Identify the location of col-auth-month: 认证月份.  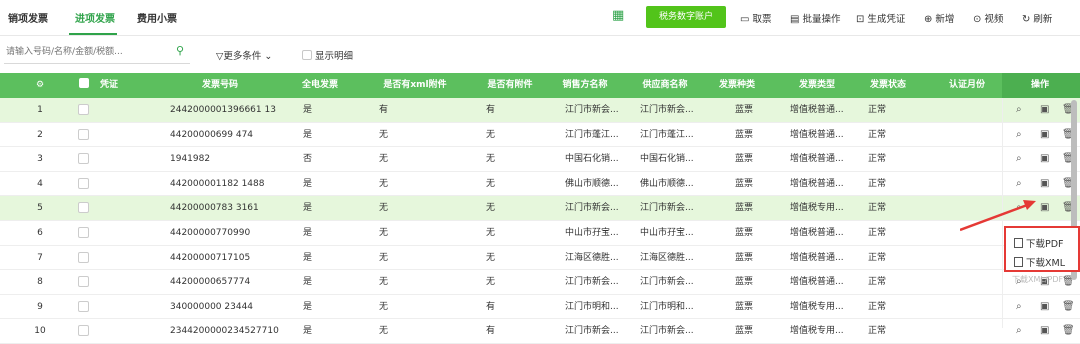
(967, 85).